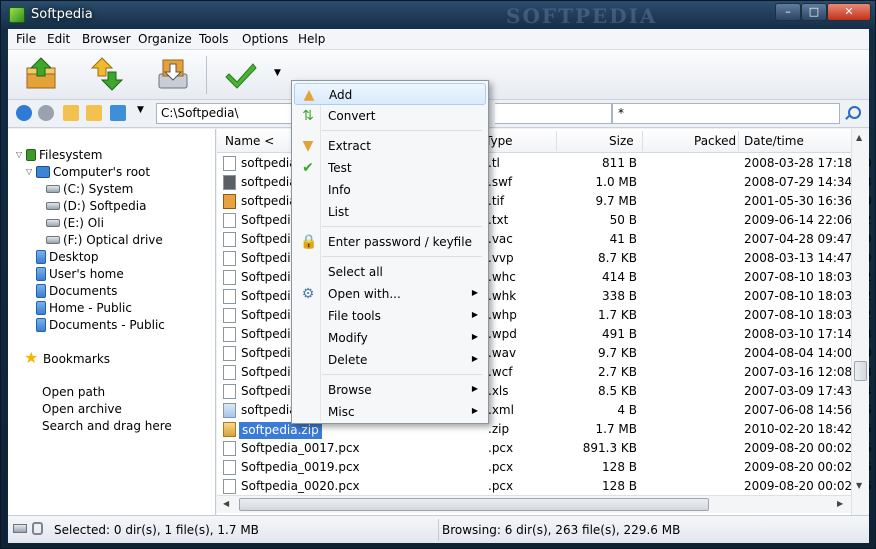 The height and width of the screenshot is (549, 876). Describe the element at coordinates (390, 360) in the screenshot. I see `menu-item-delete: Delete ▶` at that location.